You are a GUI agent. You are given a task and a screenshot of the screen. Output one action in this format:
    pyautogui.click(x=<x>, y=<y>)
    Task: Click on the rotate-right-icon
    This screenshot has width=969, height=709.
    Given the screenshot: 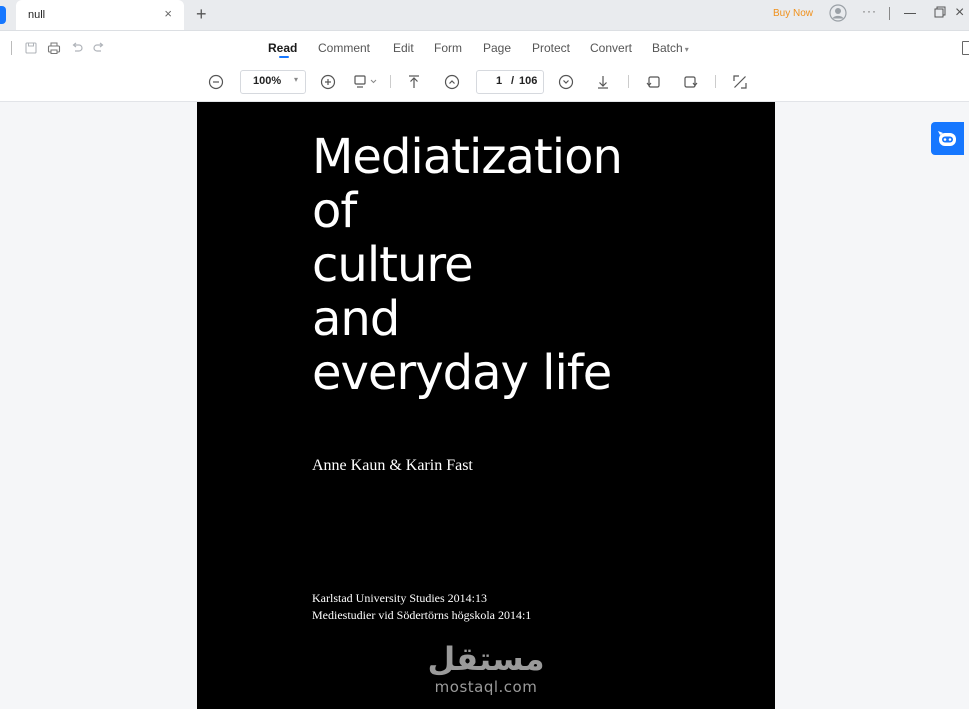 What is the action you would take?
    pyautogui.click(x=690, y=82)
    